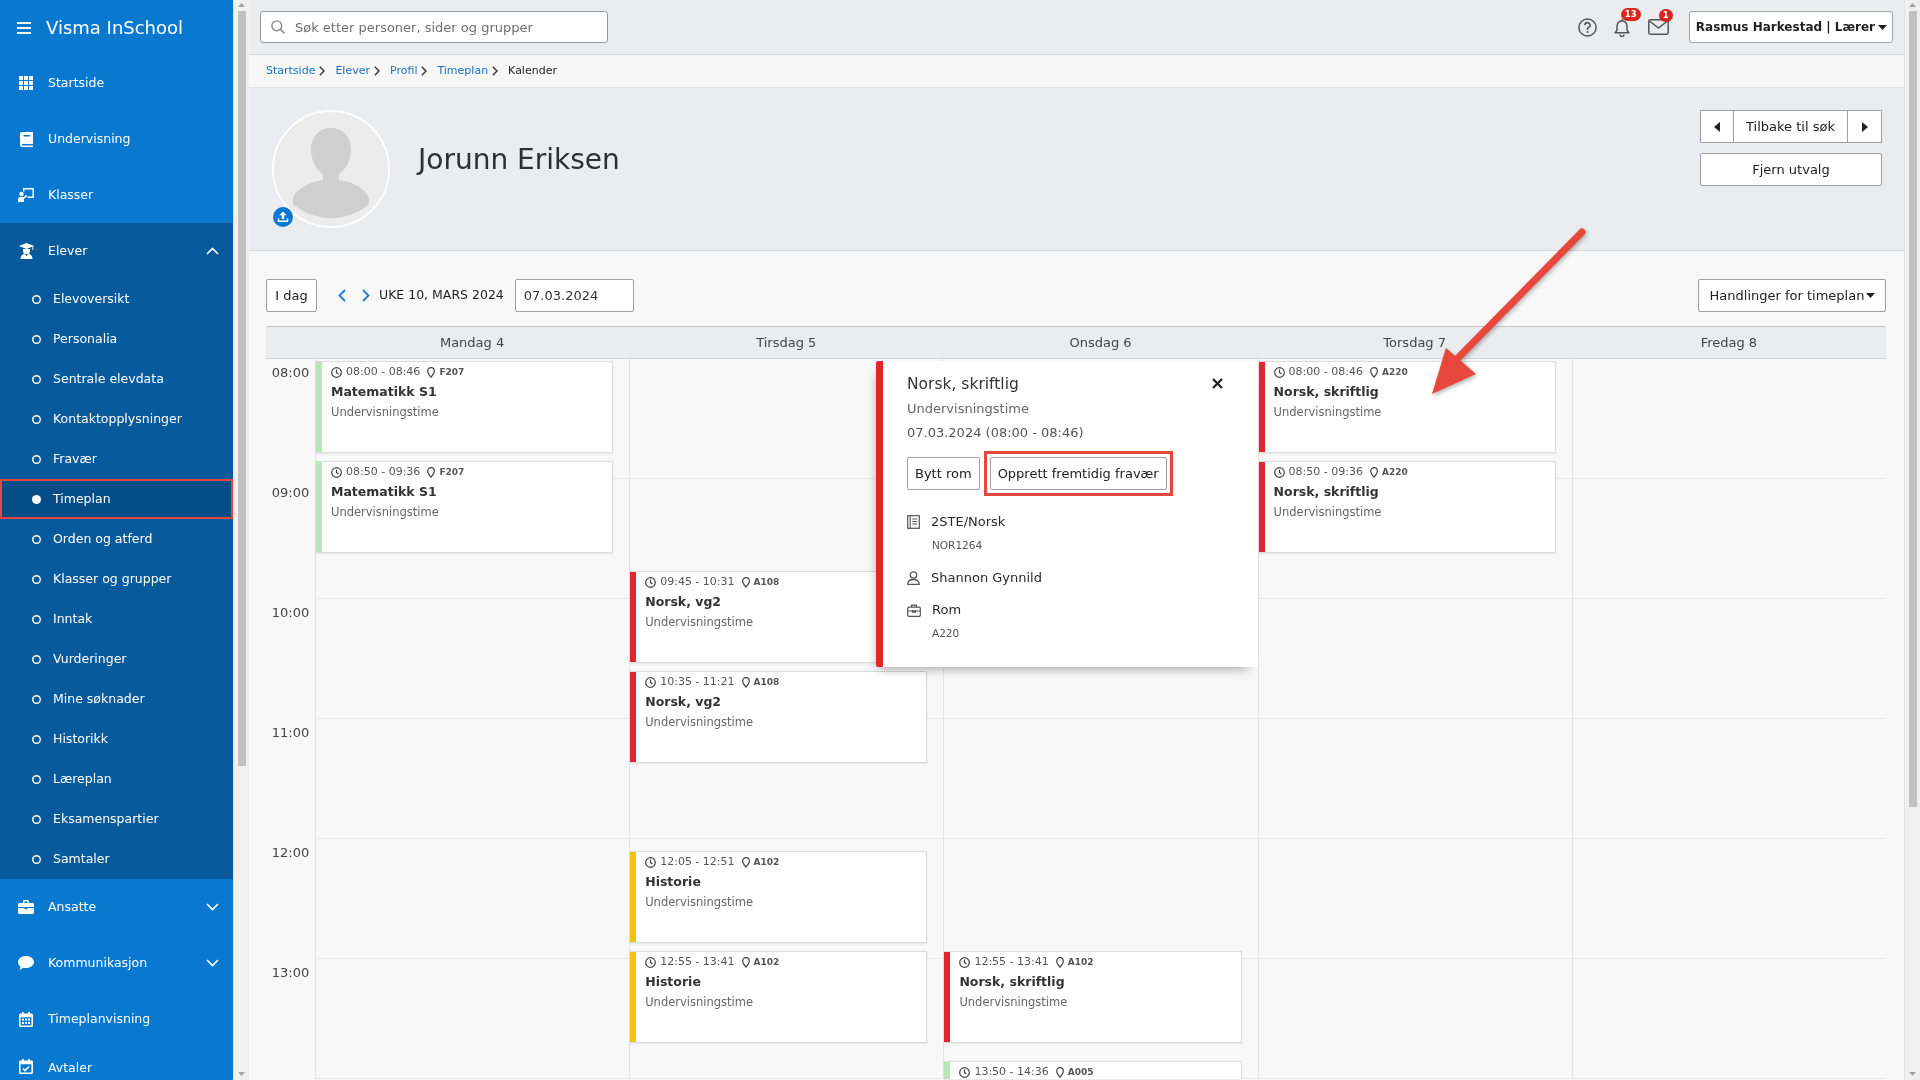  I want to click on clear-selection-button: Fjern utvalg, so click(1791, 169).